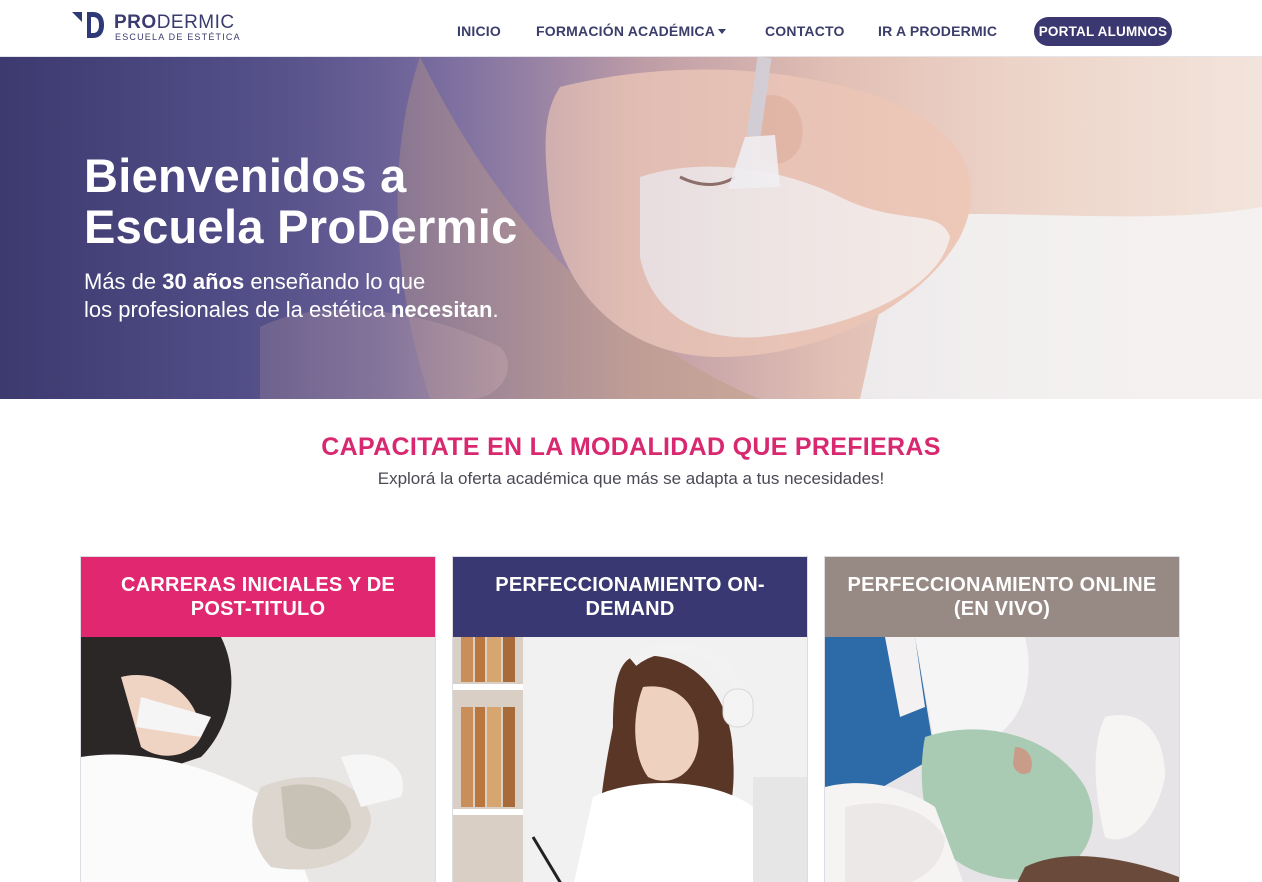 This screenshot has height=882, width=1262. I want to click on card-carreras-iniciales: CARRERAS INICIALES Y DE POST-TITULO, so click(258, 719).